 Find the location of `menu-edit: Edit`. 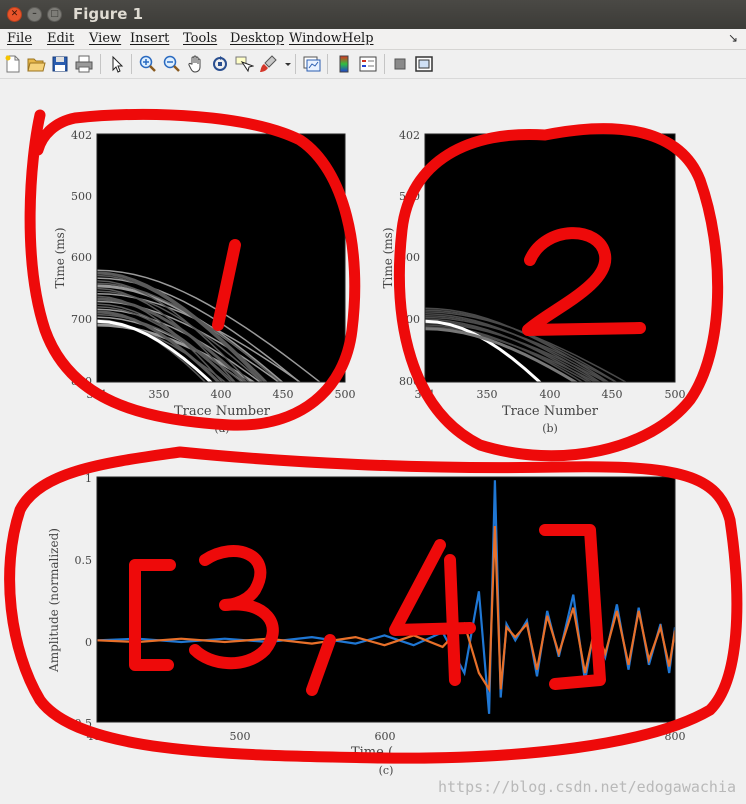

menu-edit: Edit is located at coordinates (60, 38).